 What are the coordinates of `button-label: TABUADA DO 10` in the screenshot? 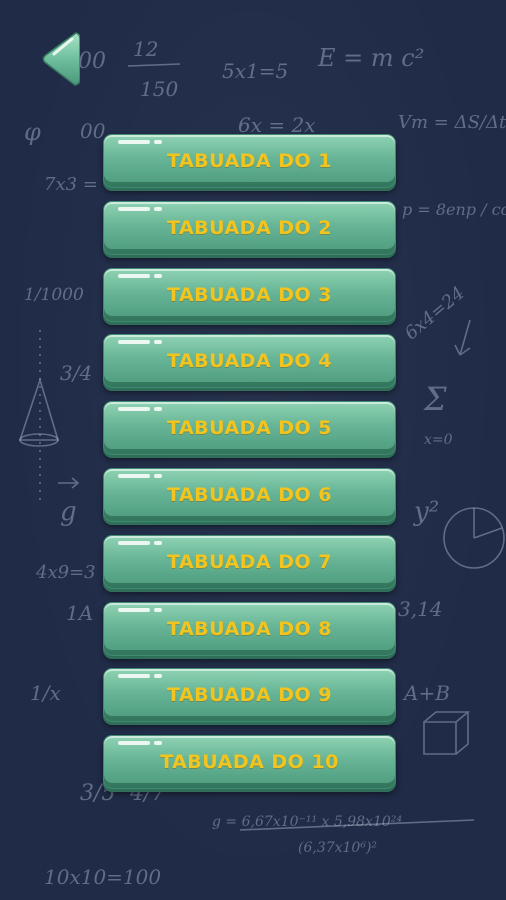 It's located at (249, 762).